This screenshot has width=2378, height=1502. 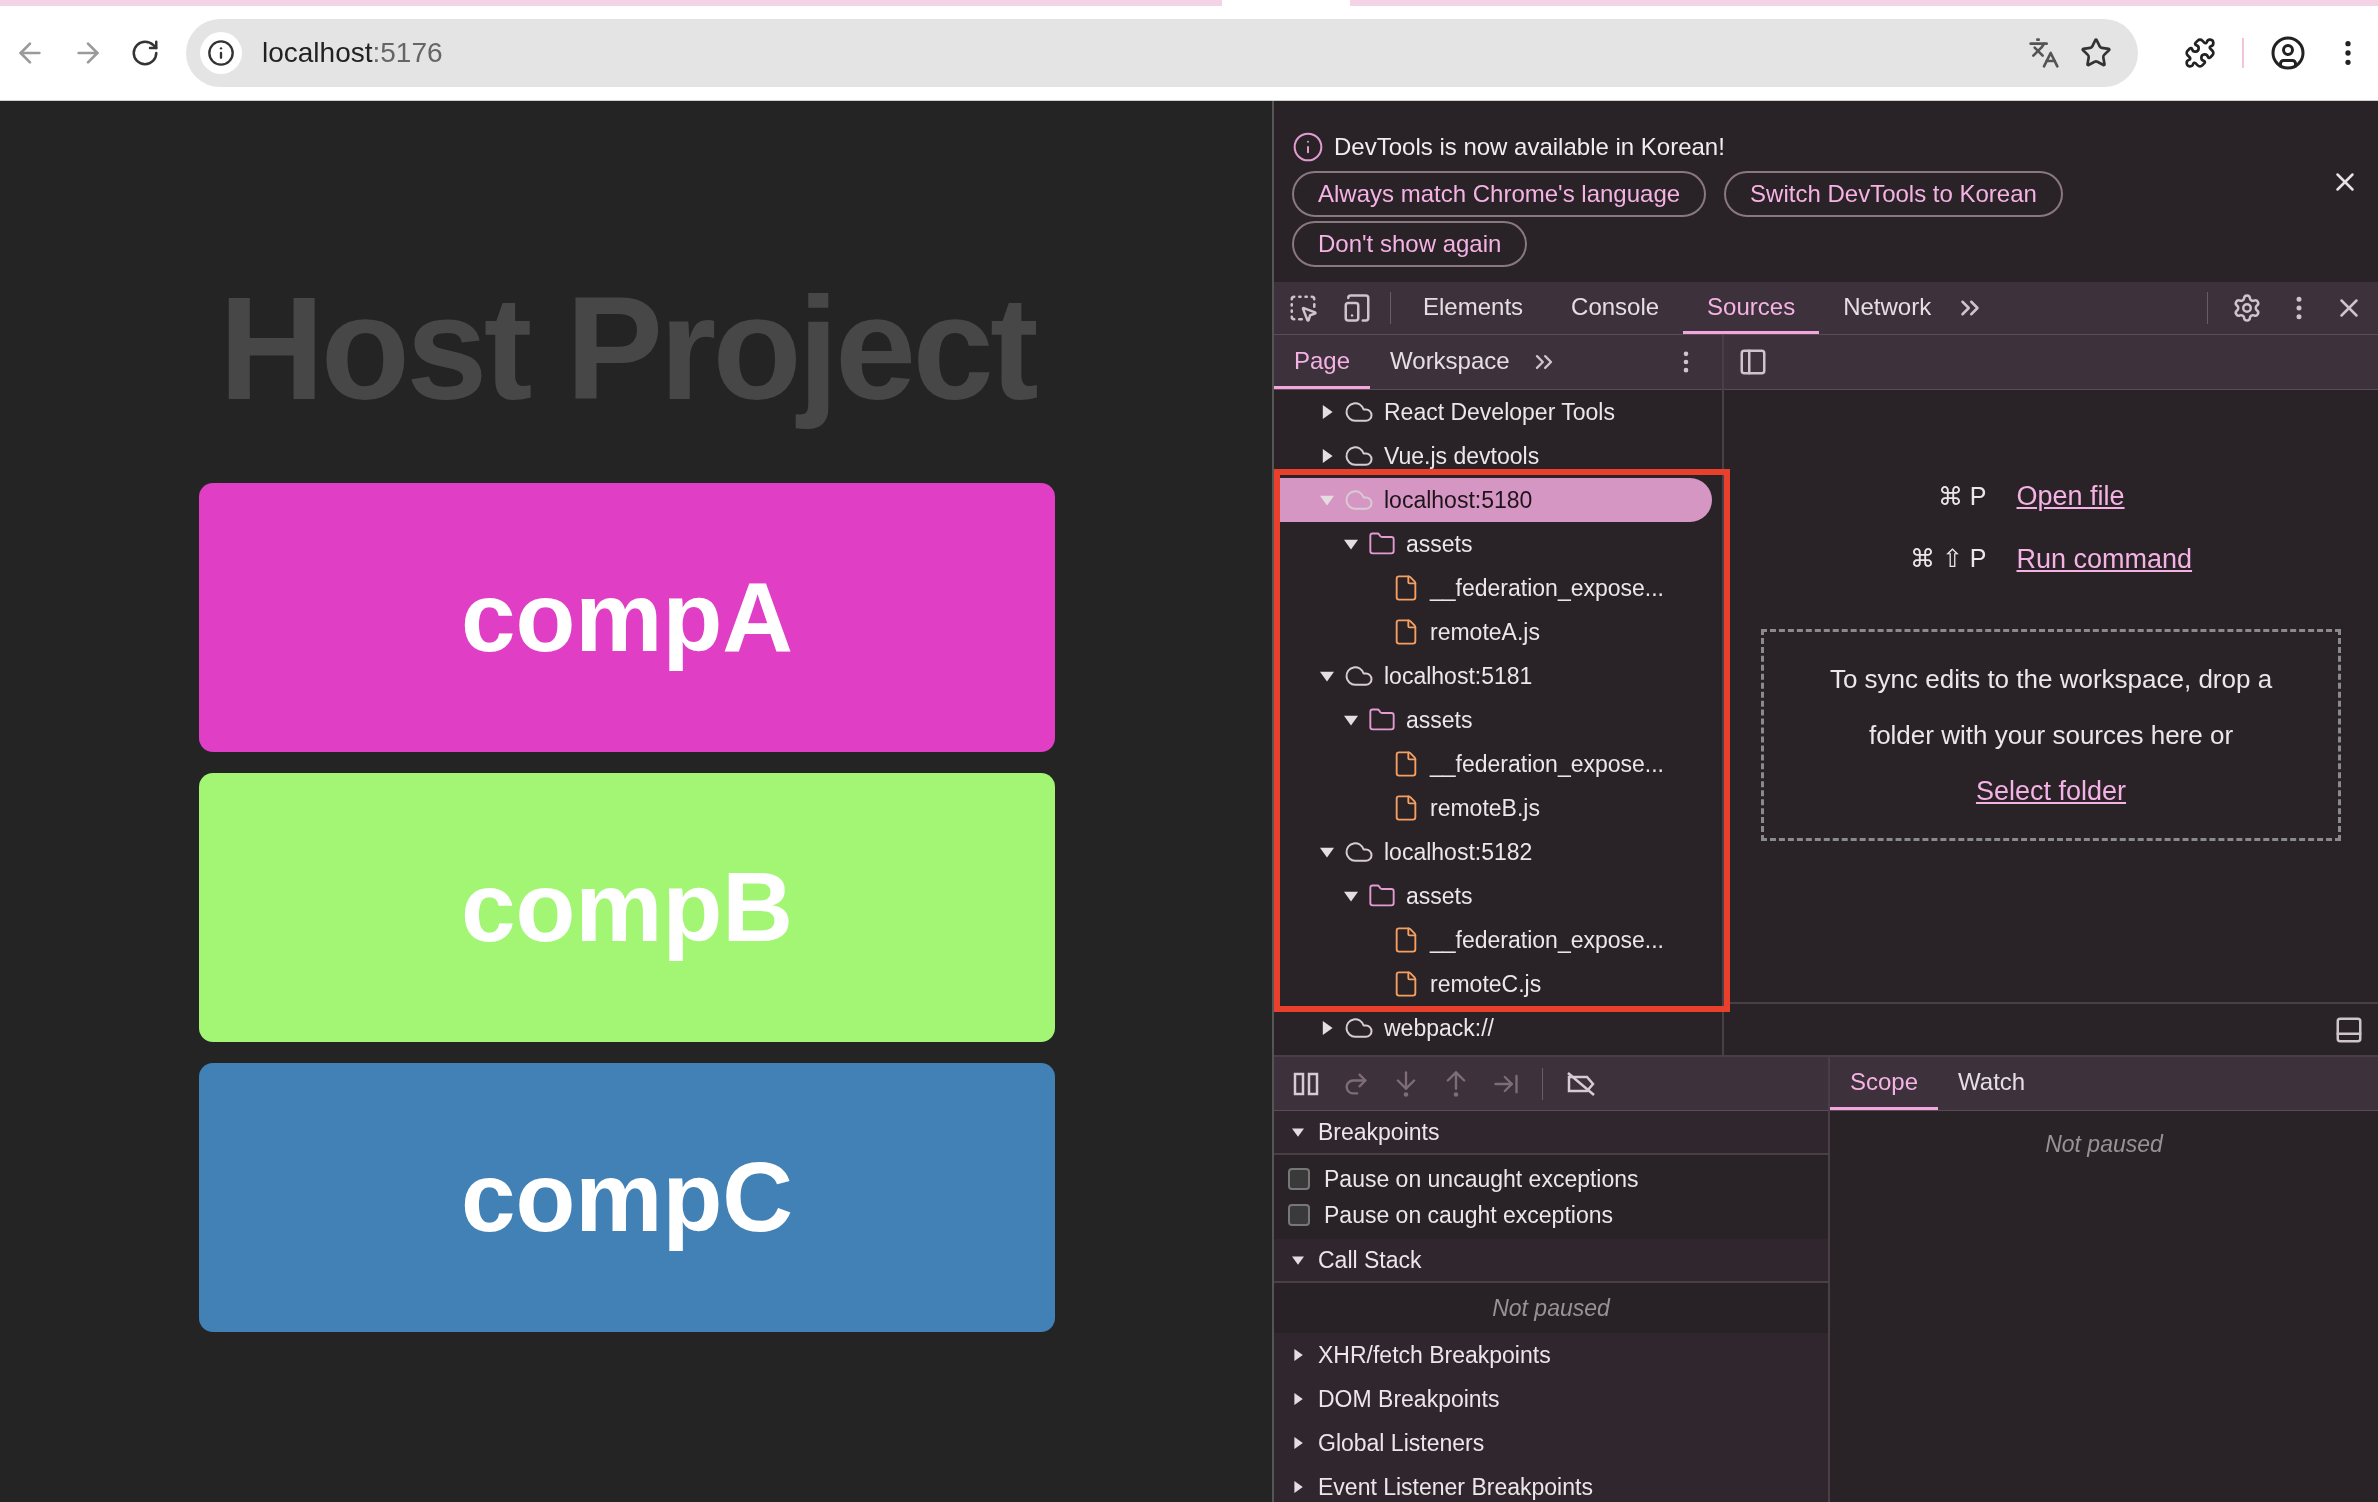 What do you see at coordinates (1493, 456) in the screenshot?
I see `tree-item: Vue.js devtools` at bounding box center [1493, 456].